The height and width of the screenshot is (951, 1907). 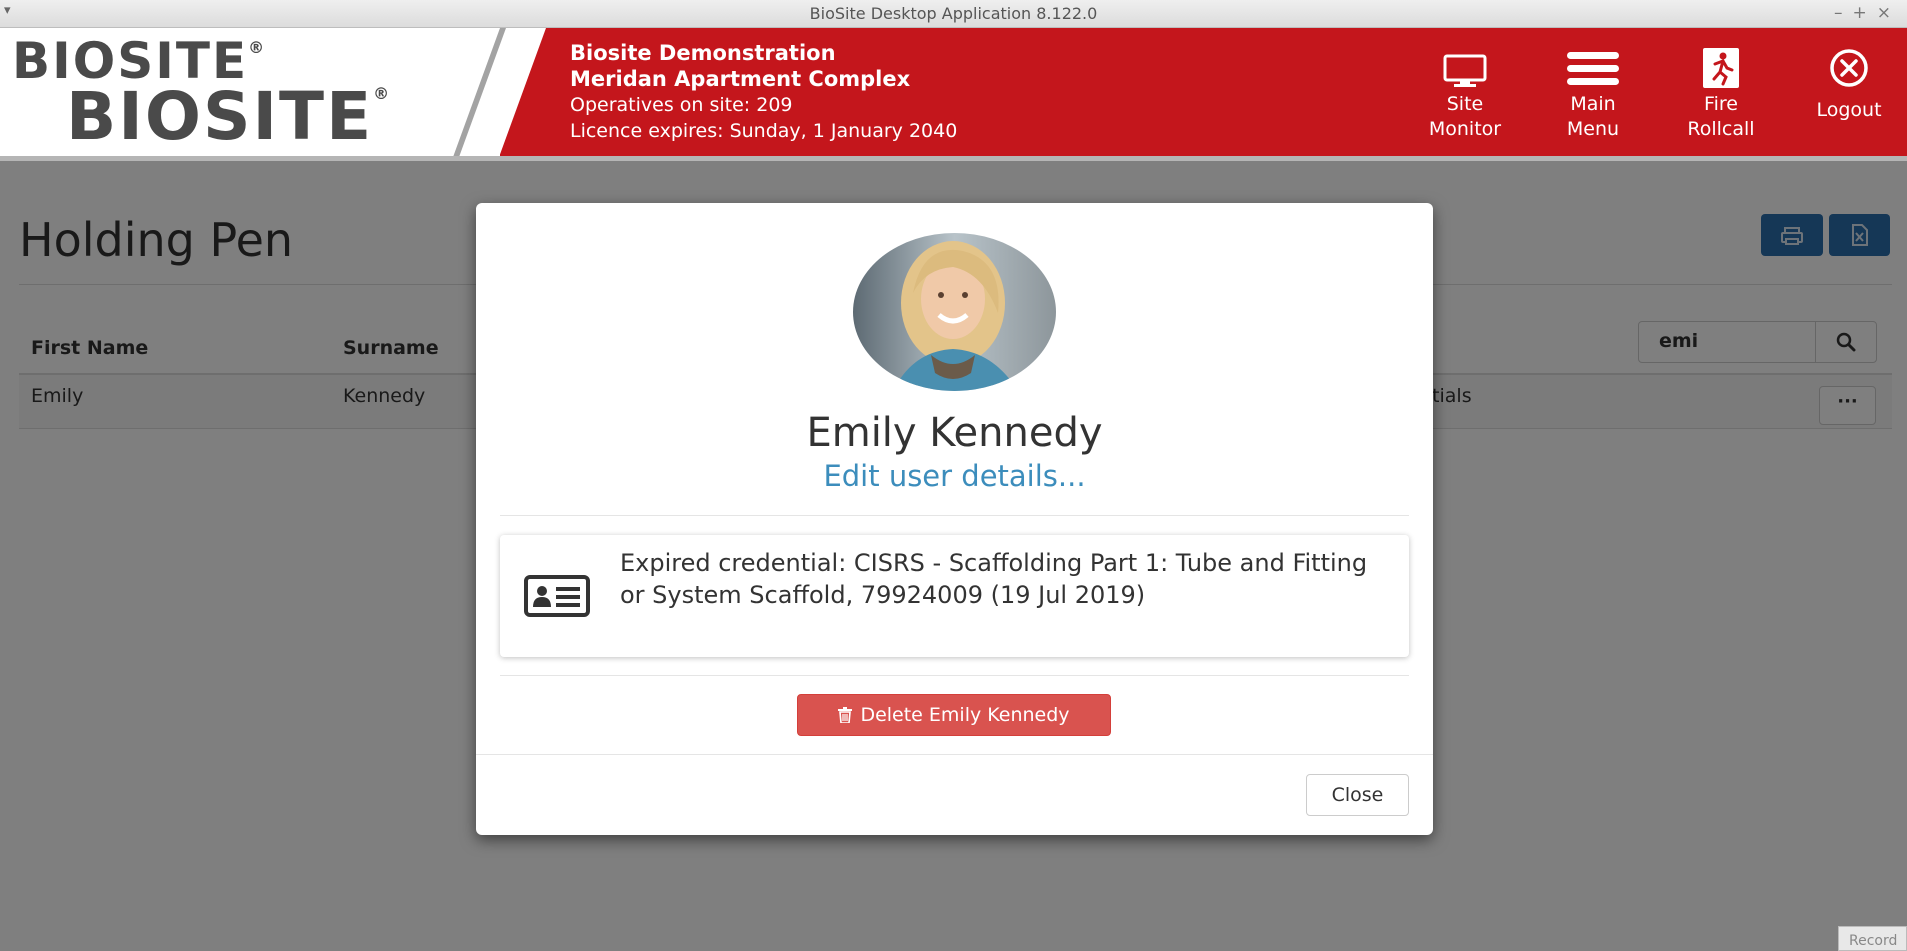 I want to click on monitor-icon, so click(x=1465, y=68).